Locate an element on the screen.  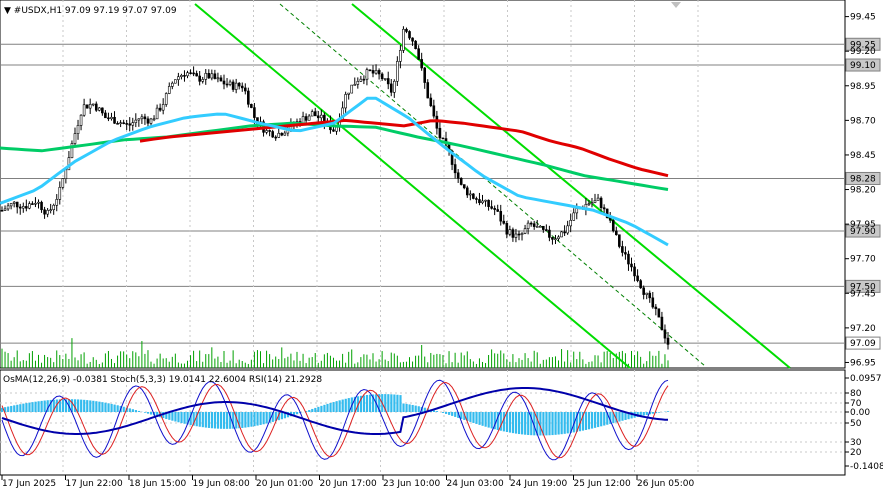
time-tick-label: 17 Jun 2025 is located at coordinates (29, 484).